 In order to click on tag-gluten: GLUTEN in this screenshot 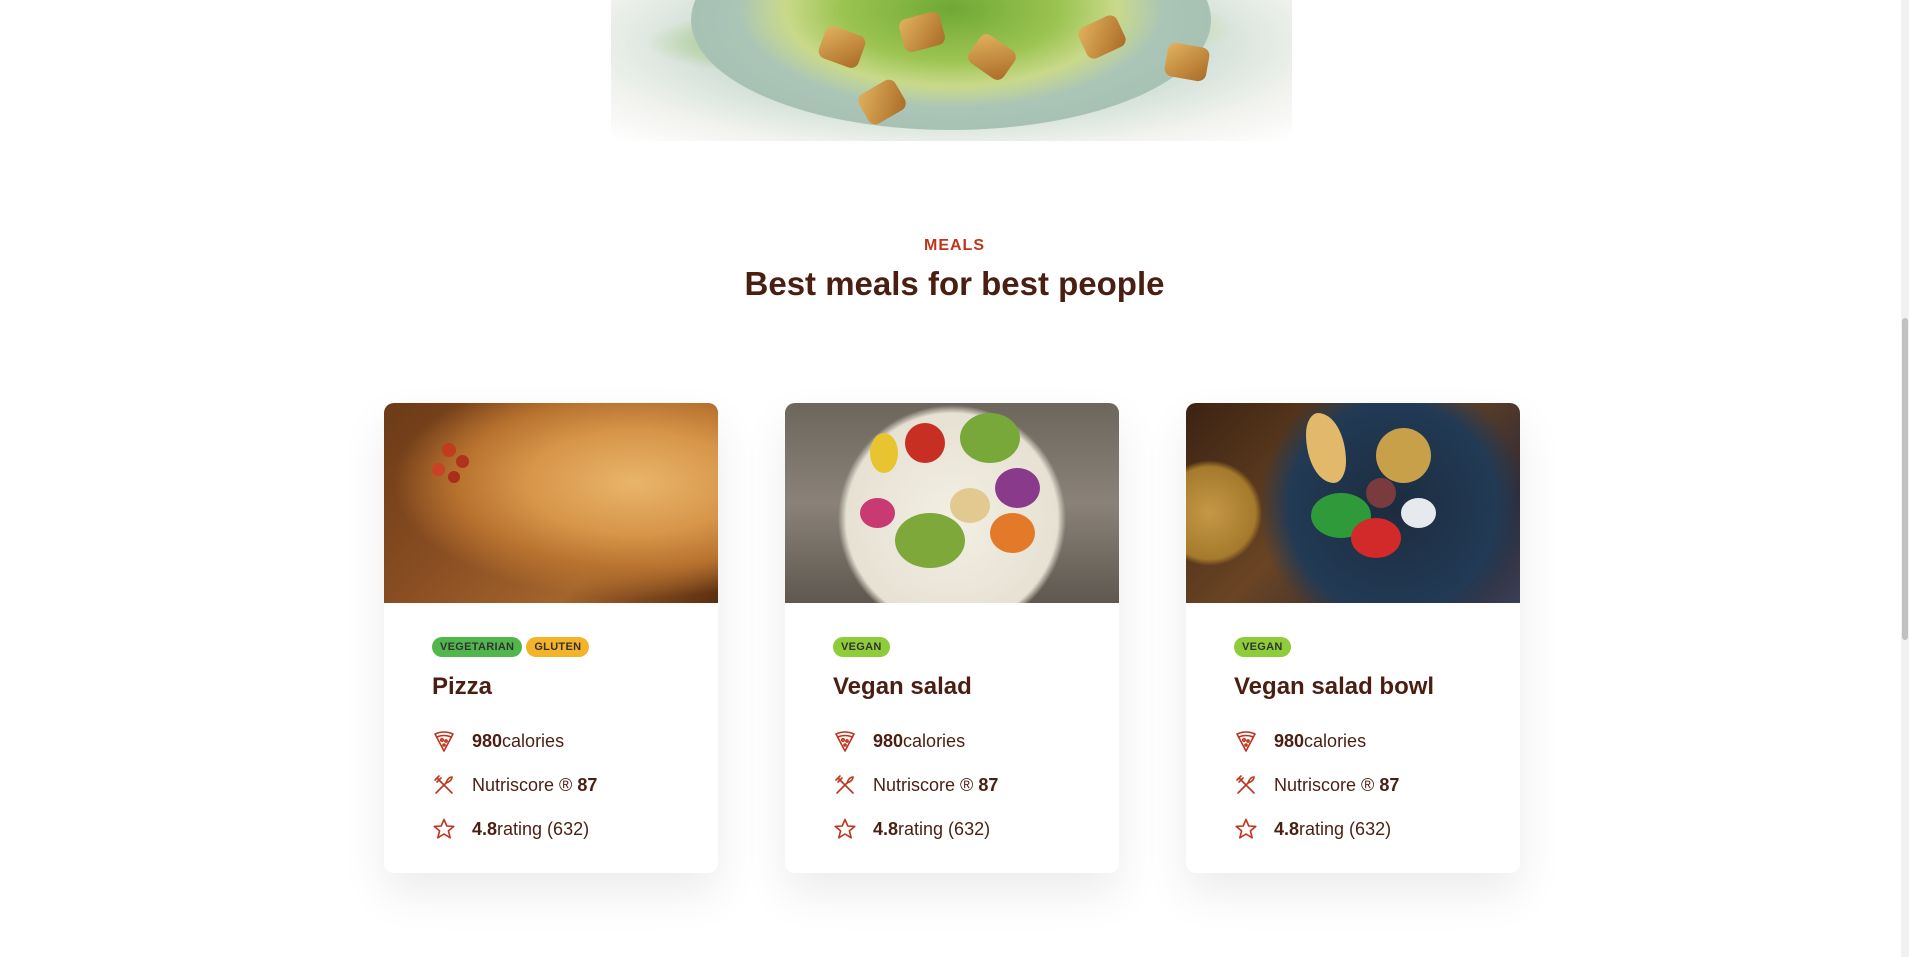, I will do `click(558, 647)`.